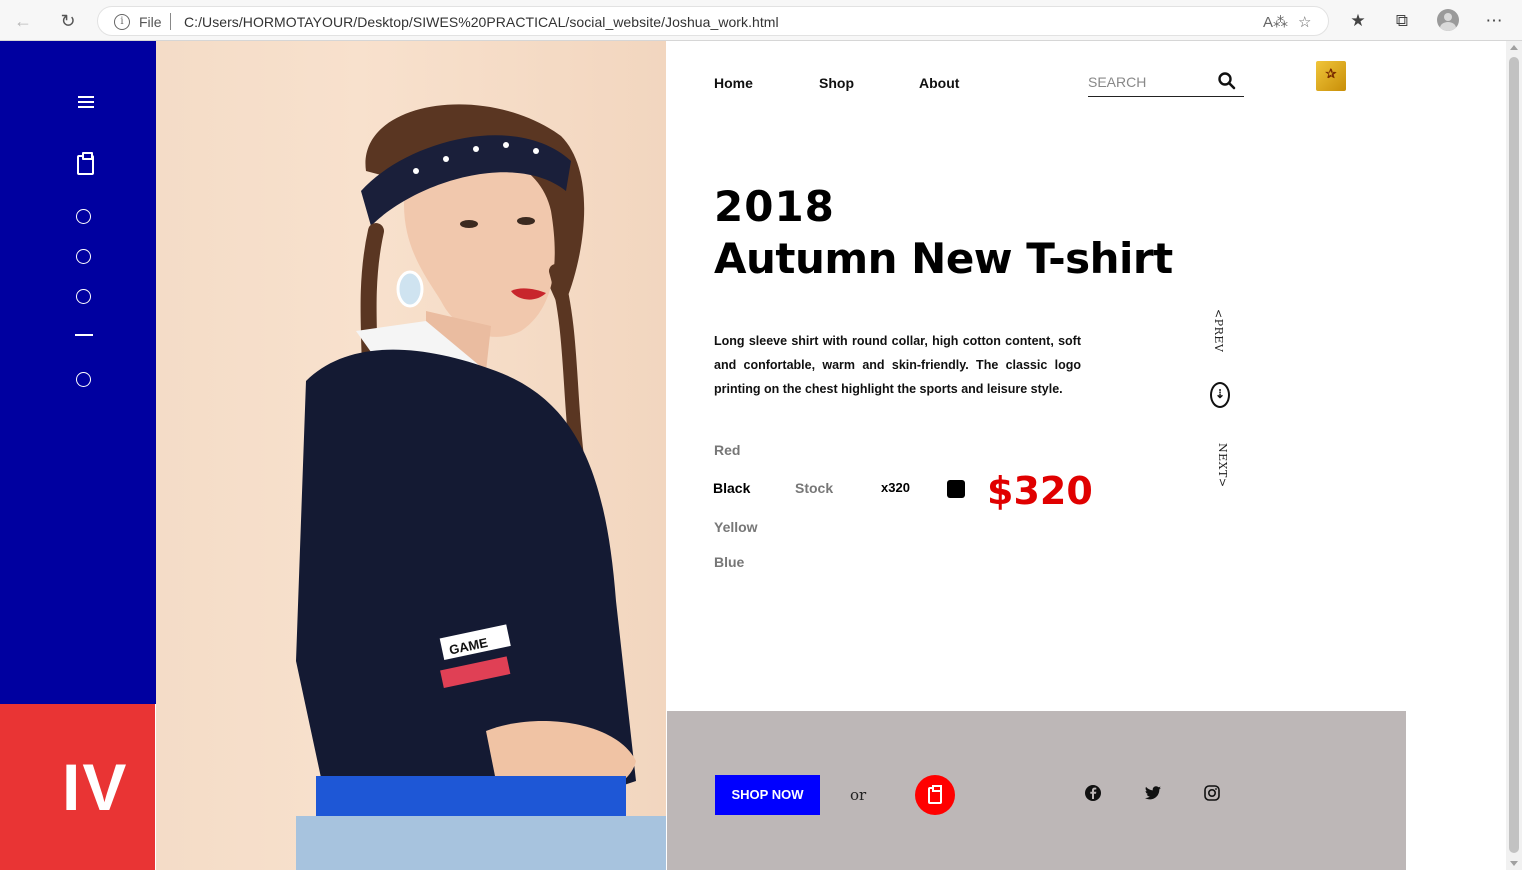 This screenshot has height=870, width=1522. I want to click on color-option-yellow: Yellow, so click(736, 527).